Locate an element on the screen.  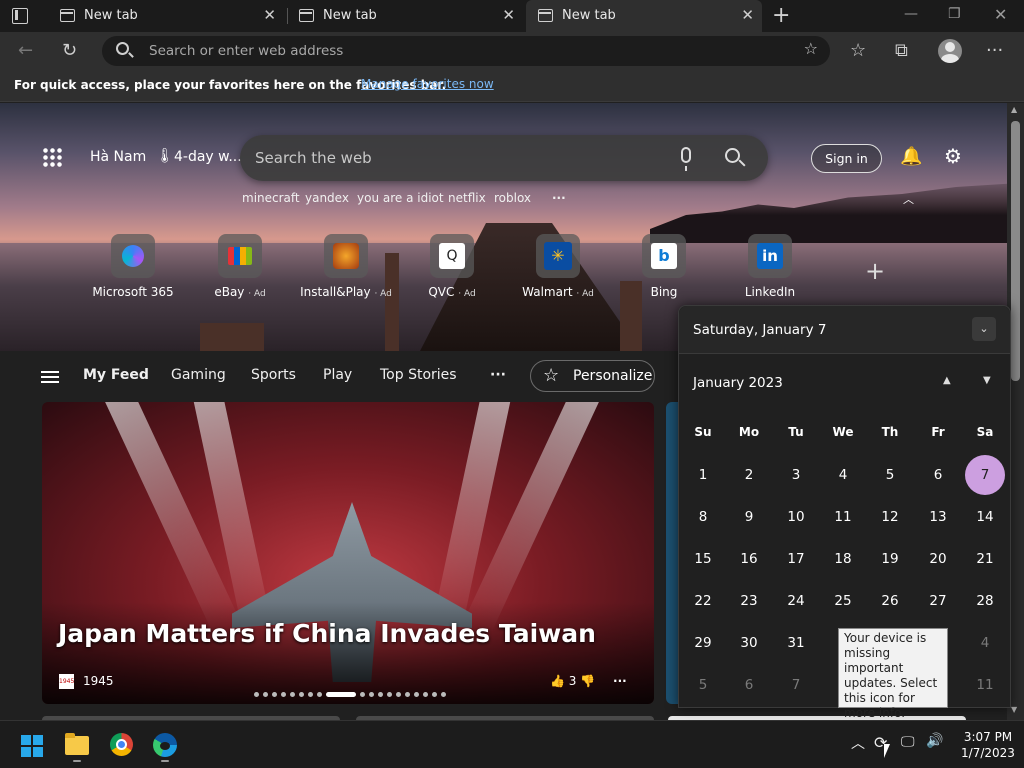
next-month-icon: ▼ is located at coordinates (987, 380).